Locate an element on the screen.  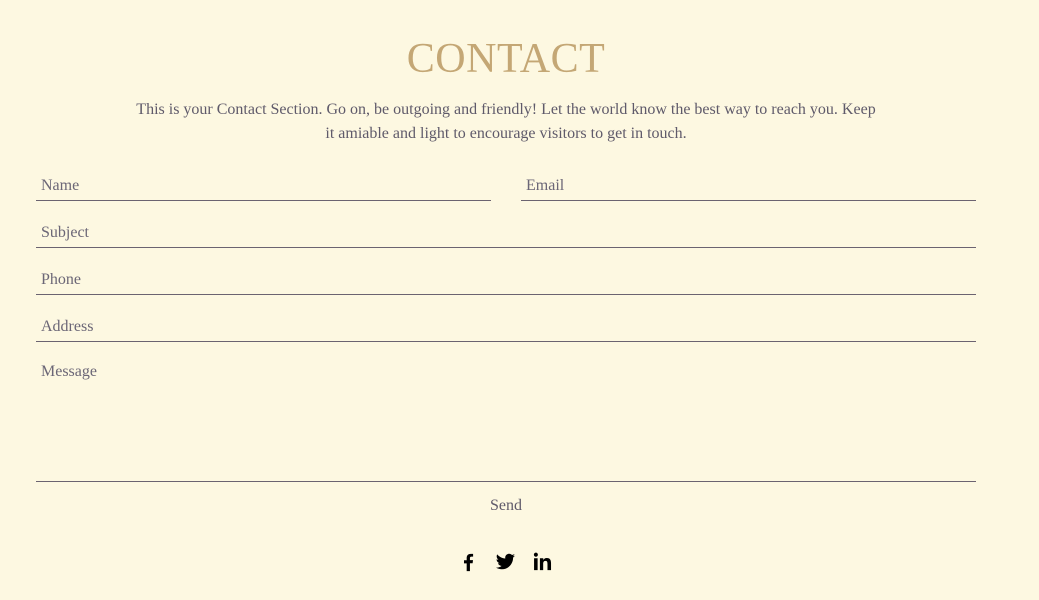
twitter-link is located at coordinates (505, 561).